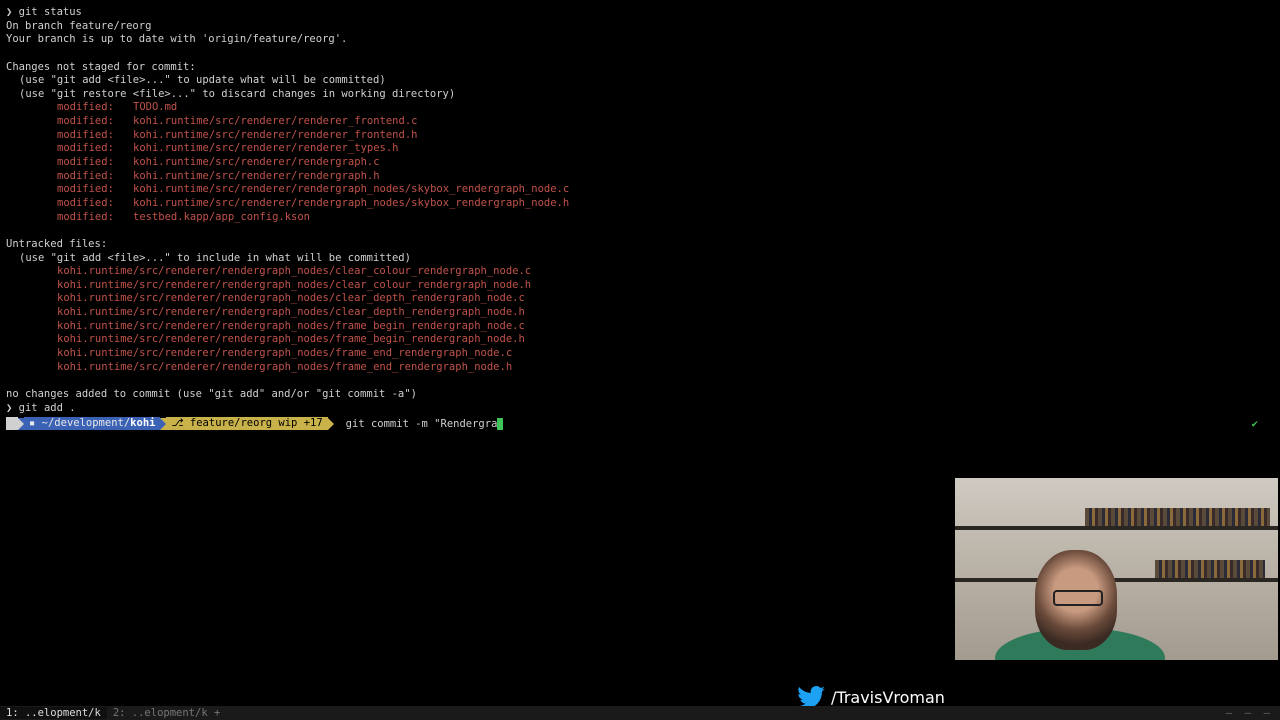  Describe the element at coordinates (143, 423) in the screenshot. I see `dir-current: kohi` at that location.